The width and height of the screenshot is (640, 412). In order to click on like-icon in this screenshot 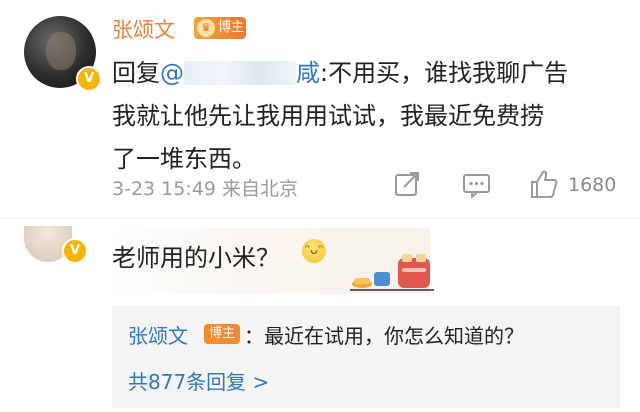, I will do `click(544, 184)`.